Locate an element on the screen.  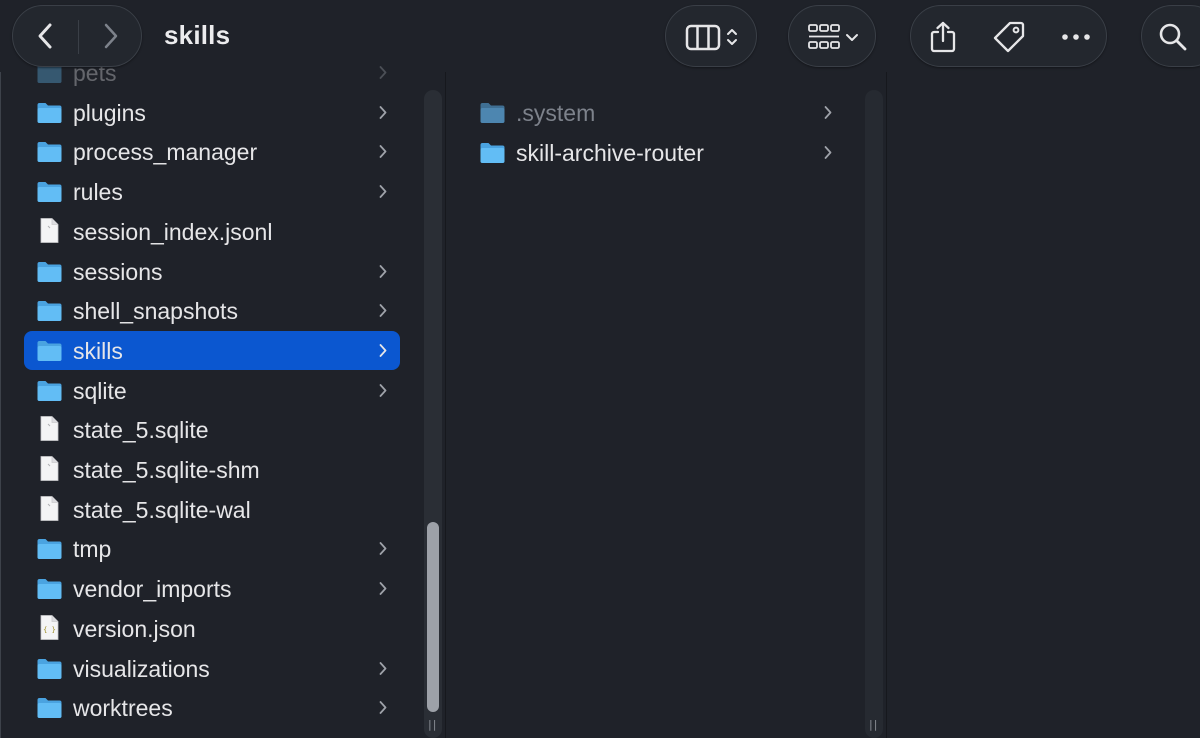
back-button is located at coordinates (45, 36).